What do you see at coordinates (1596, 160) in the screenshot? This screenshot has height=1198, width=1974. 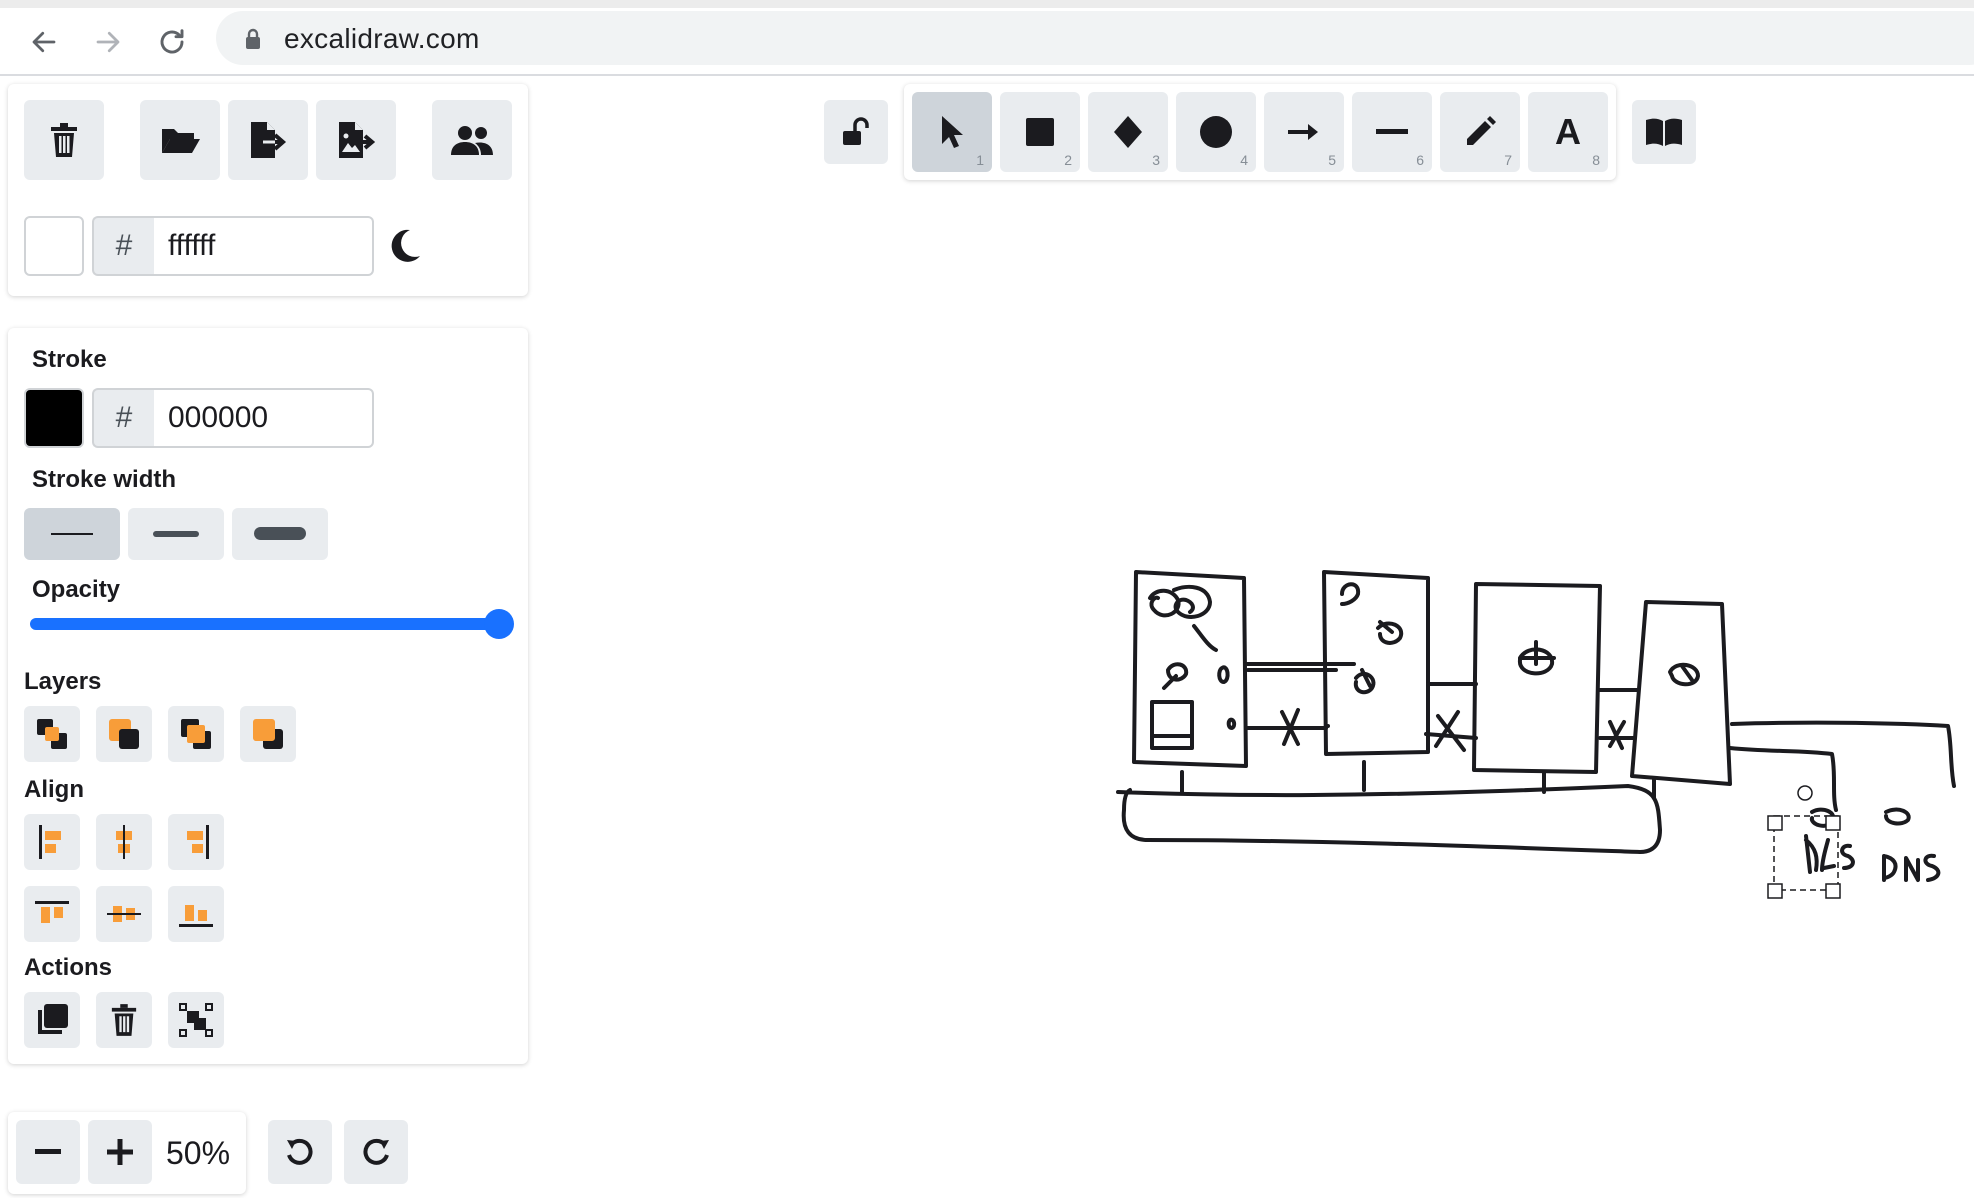 I see `tool-shortcut: 8` at bounding box center [1596, 160].